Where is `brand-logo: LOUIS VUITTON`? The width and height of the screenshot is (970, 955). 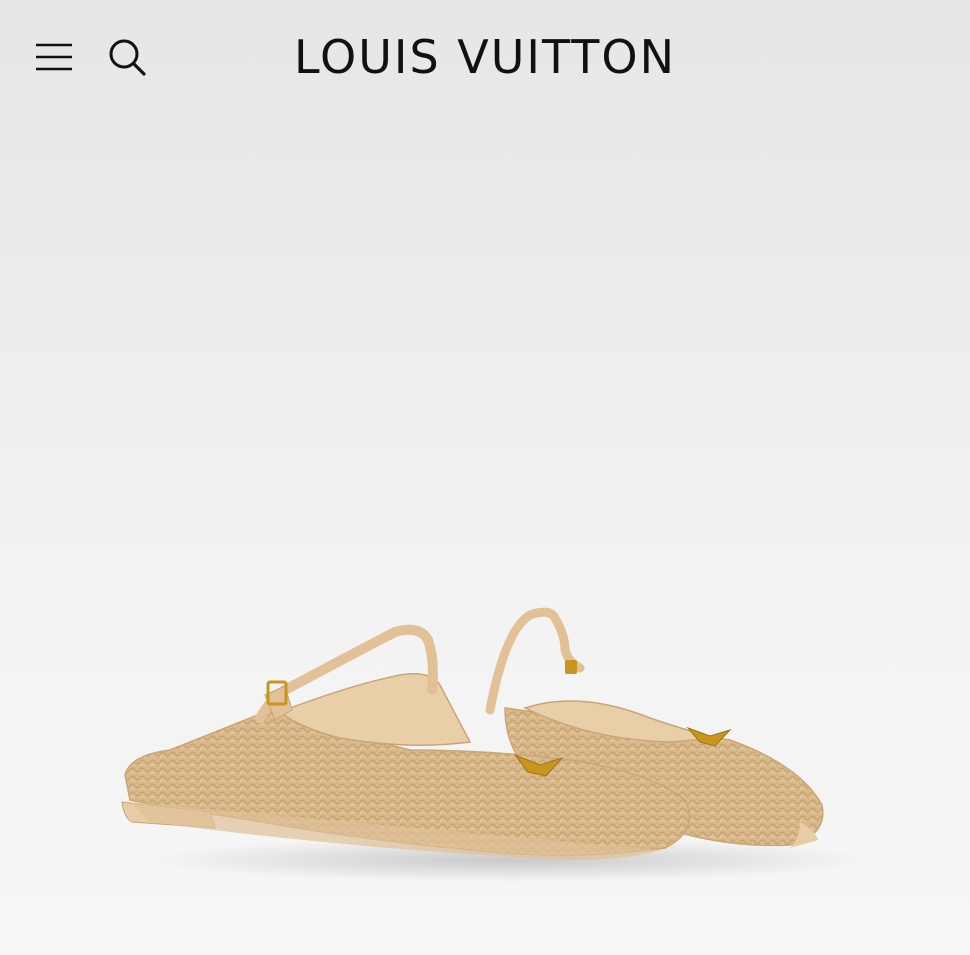 brand-logo: LOUIS VUITTON is located at coordinates (485, 57).